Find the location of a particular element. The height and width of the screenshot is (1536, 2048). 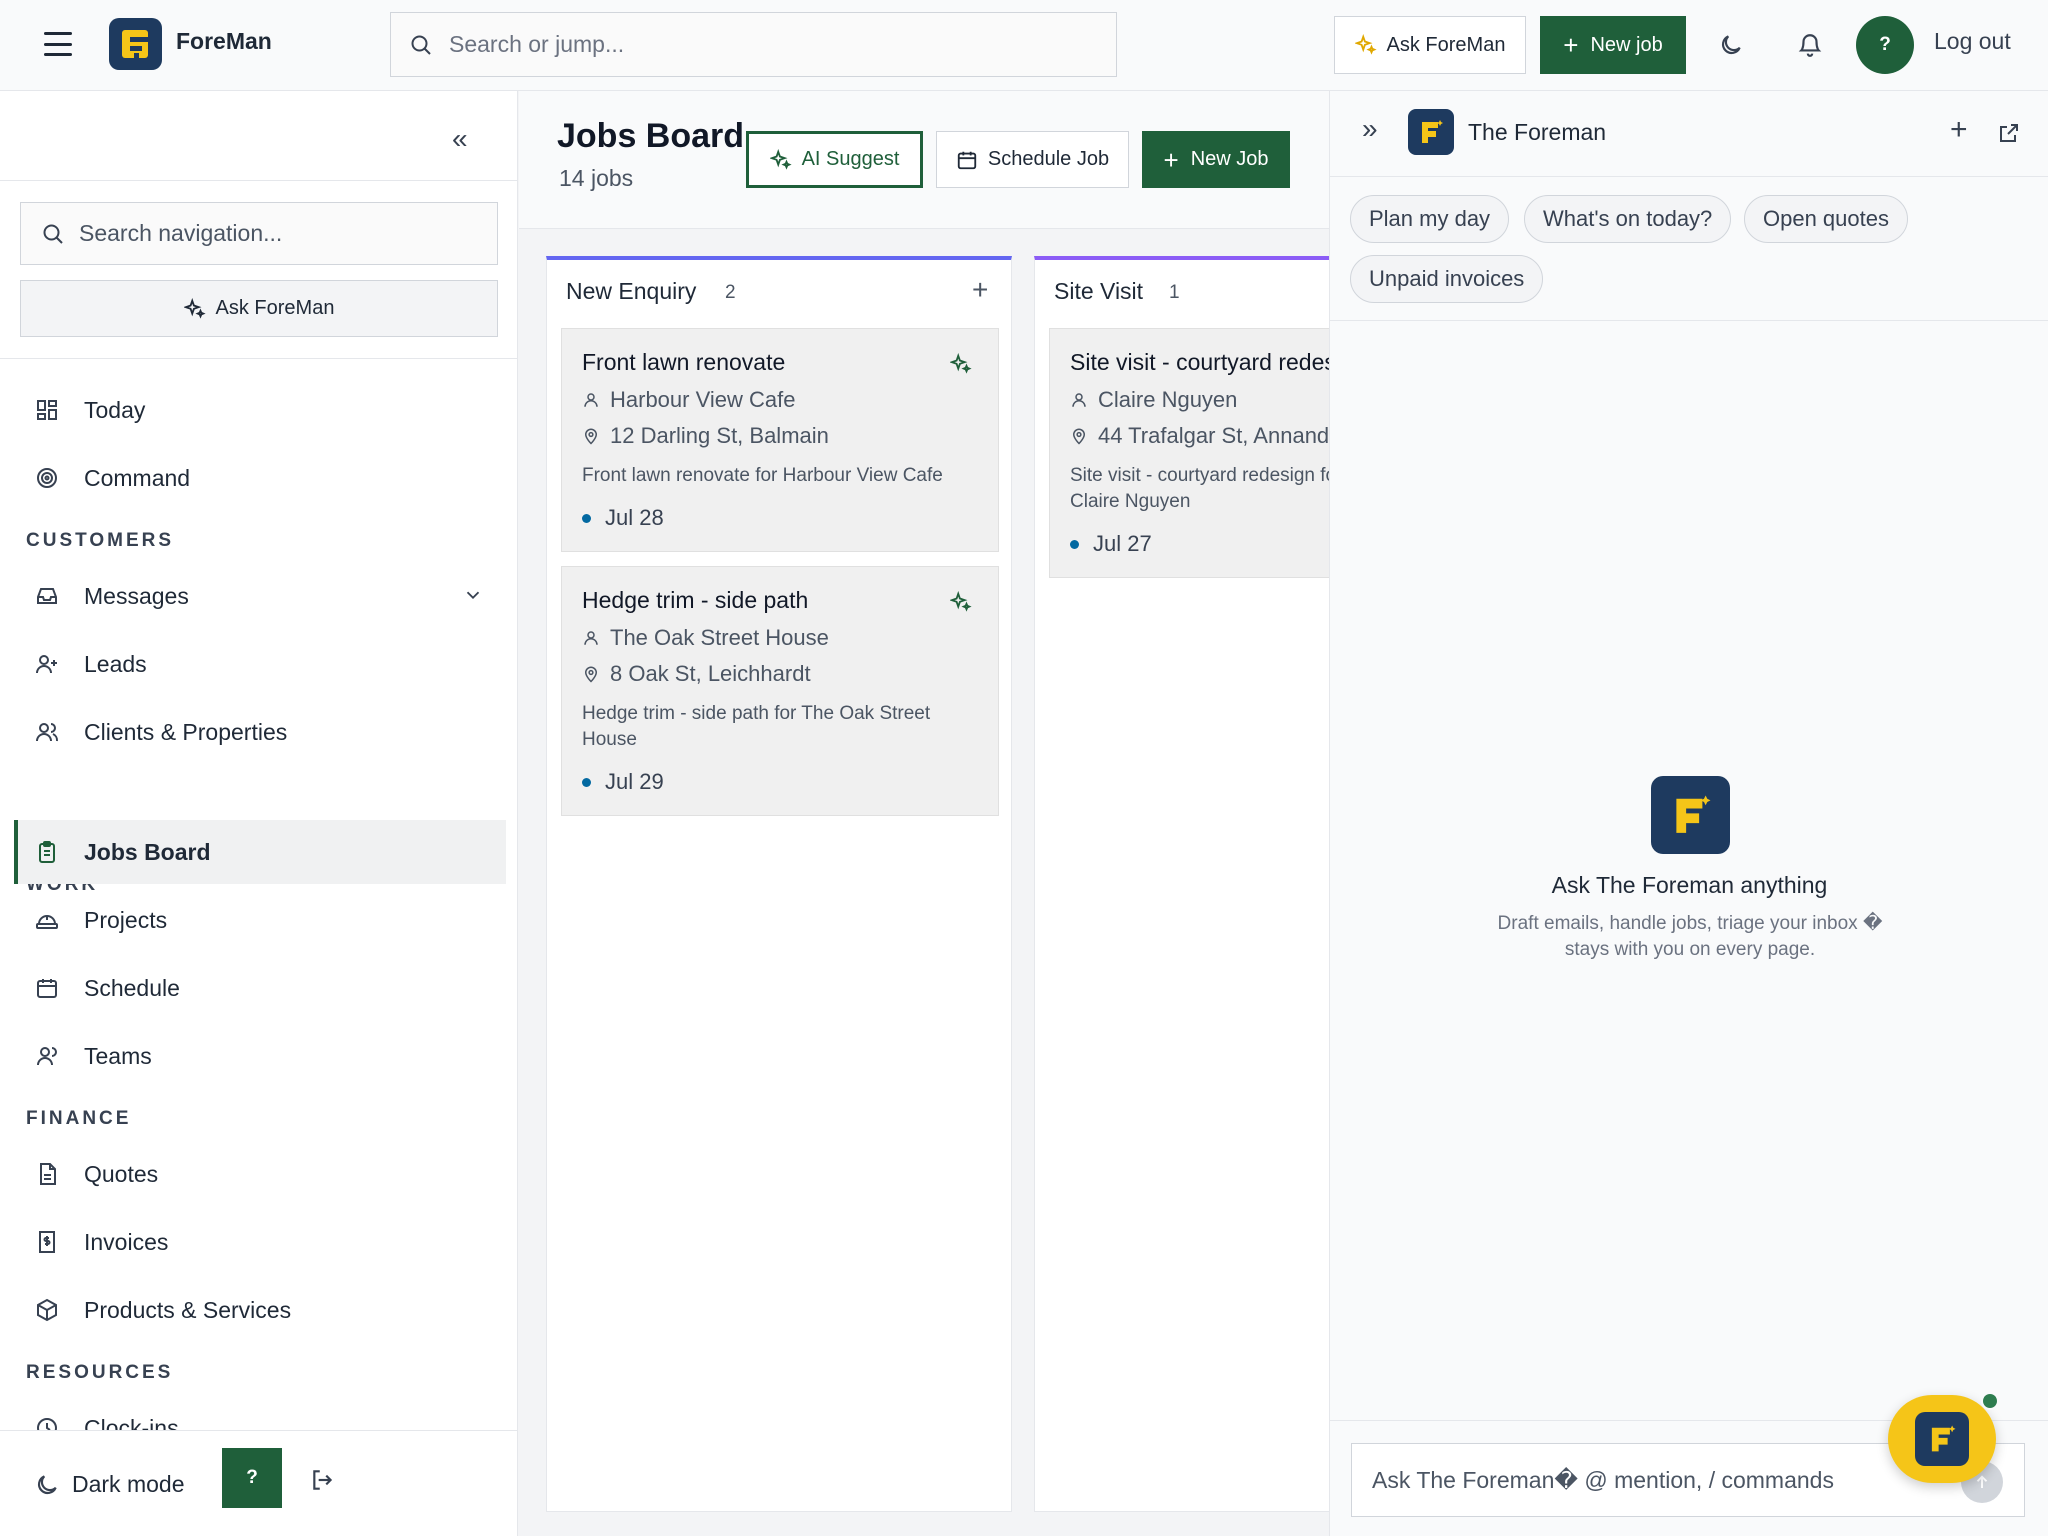

suggestion-chip-unpaid-invoices: Unpaid invoices is located at coordinates (1447, 279).